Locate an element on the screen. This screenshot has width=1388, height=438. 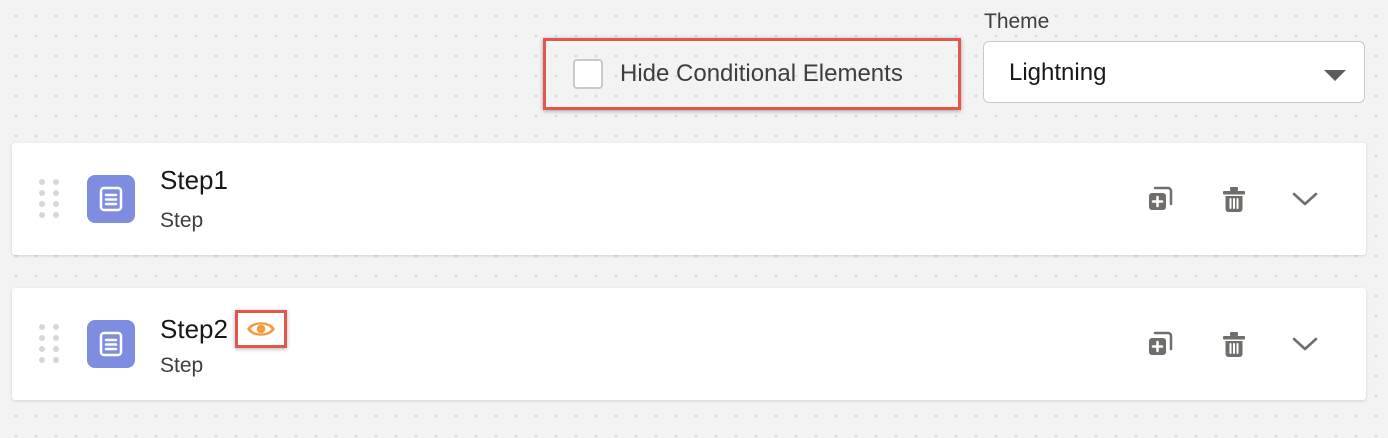
step-title-row: Step1 is located at coordinates (194, 180).